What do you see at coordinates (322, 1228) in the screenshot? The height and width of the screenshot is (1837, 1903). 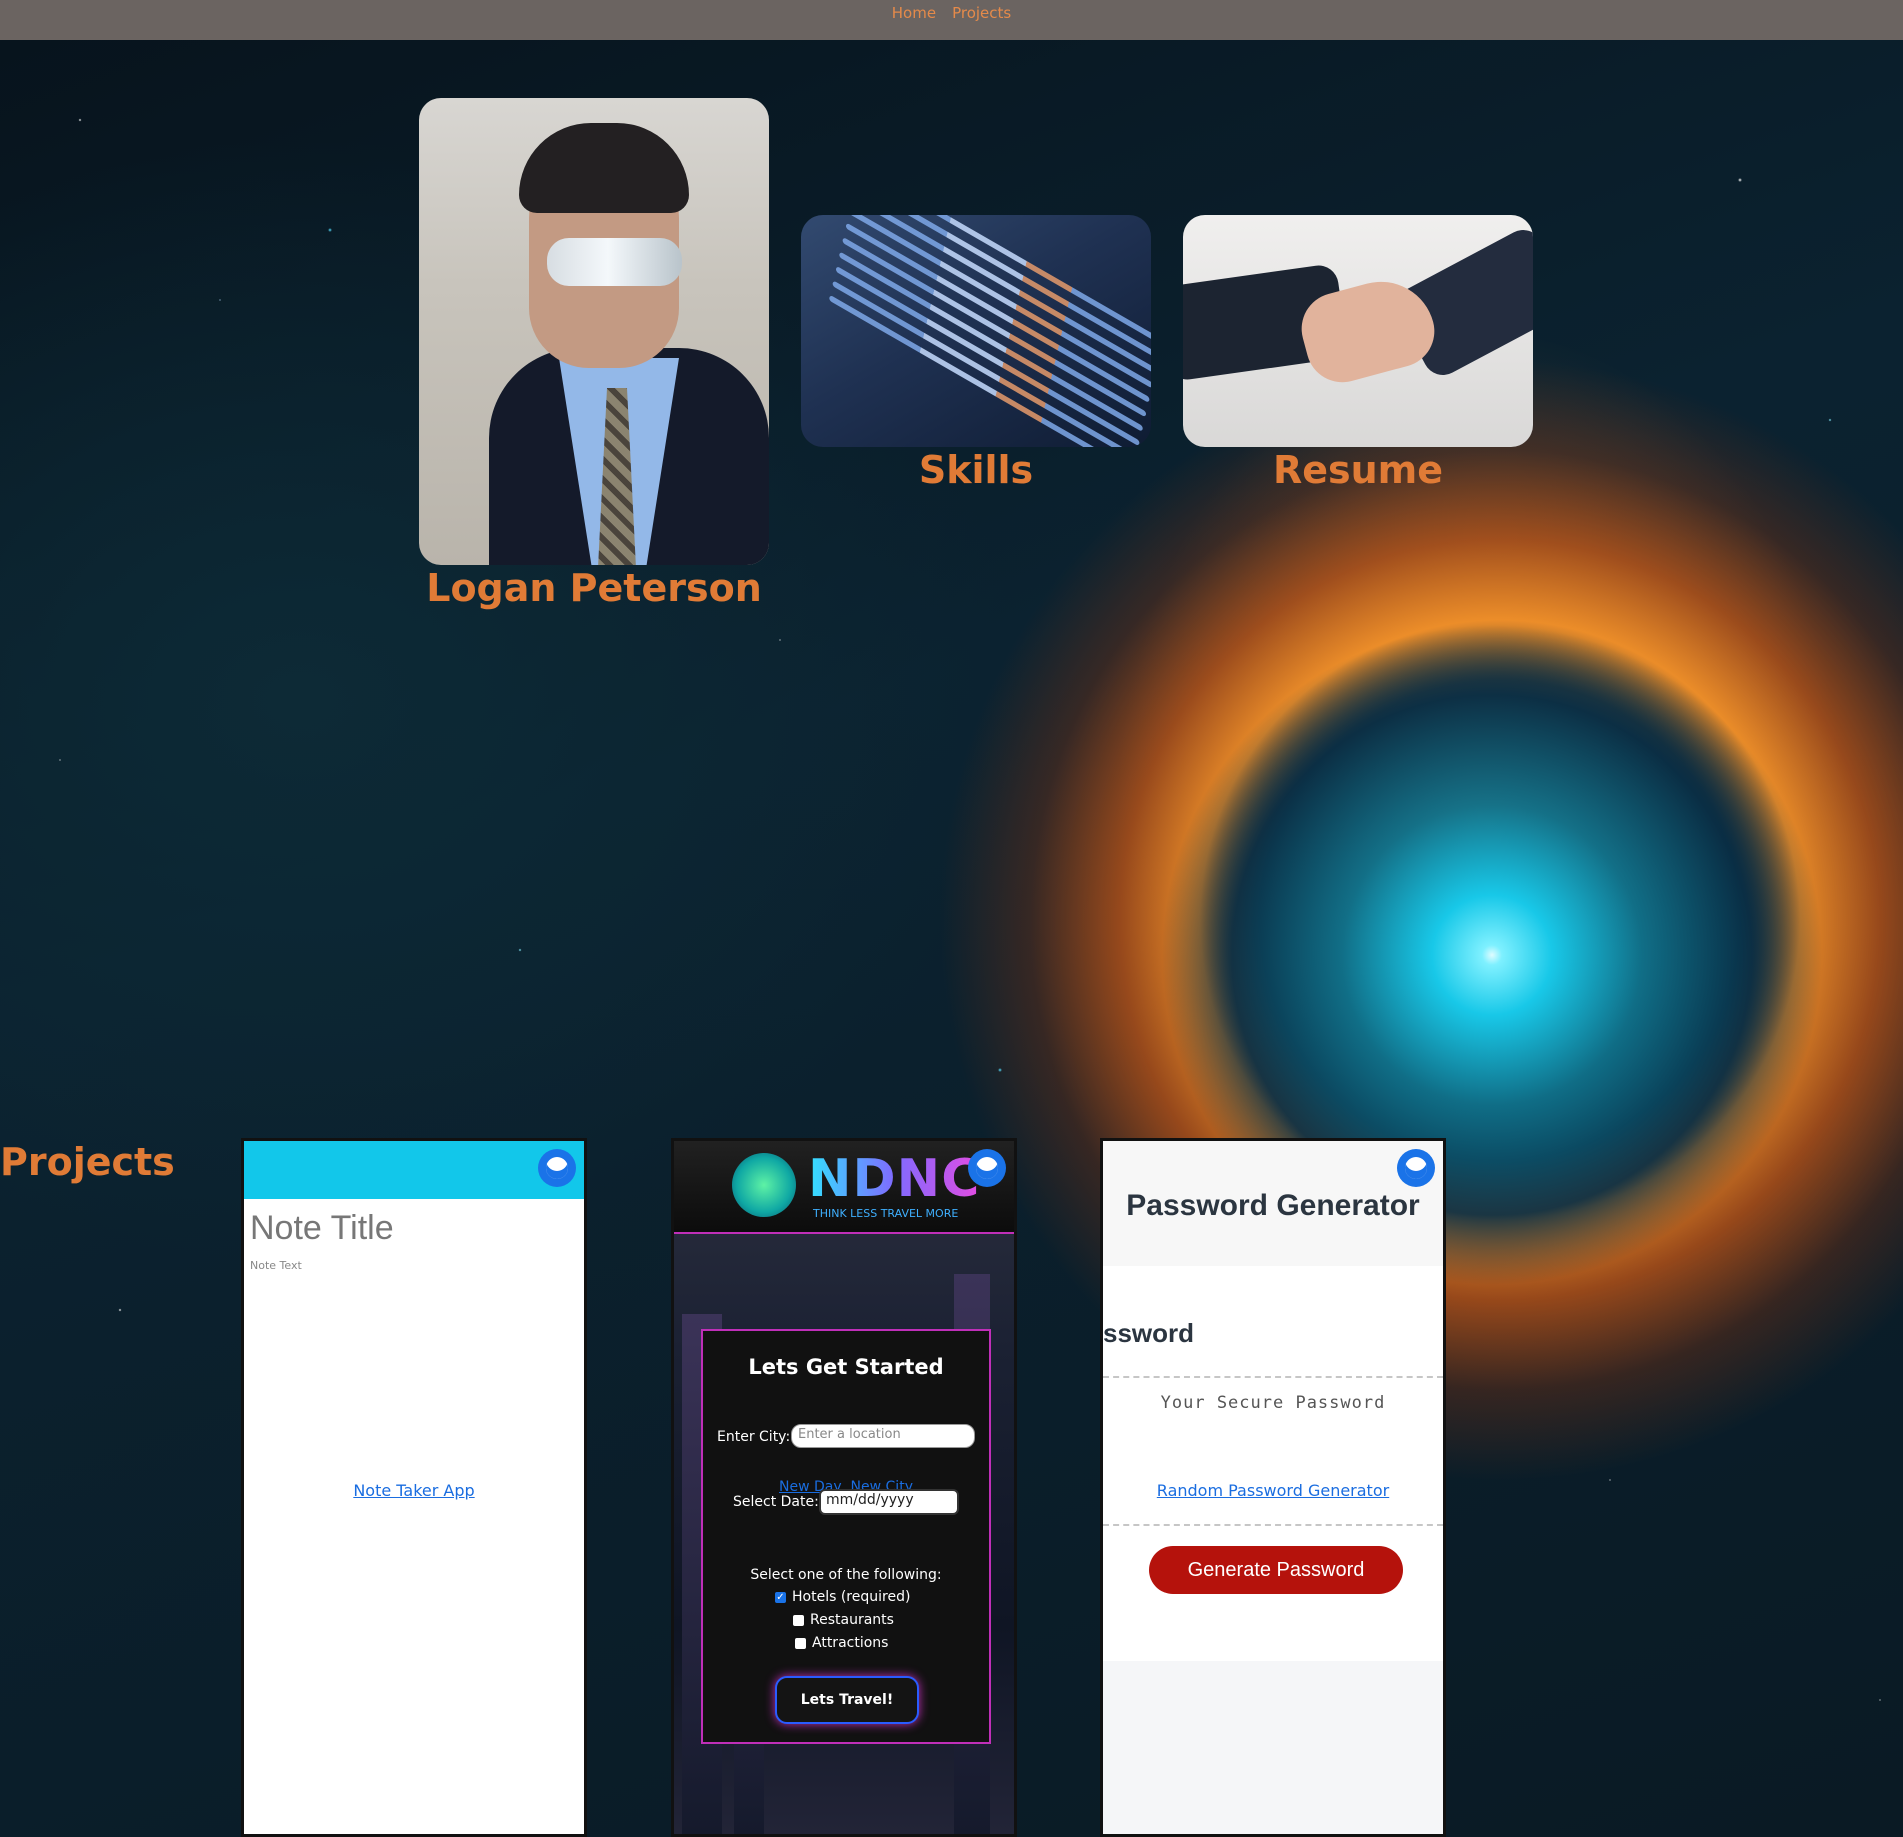 I see `note-title: Note Title` at bounding box center [322, 1228].